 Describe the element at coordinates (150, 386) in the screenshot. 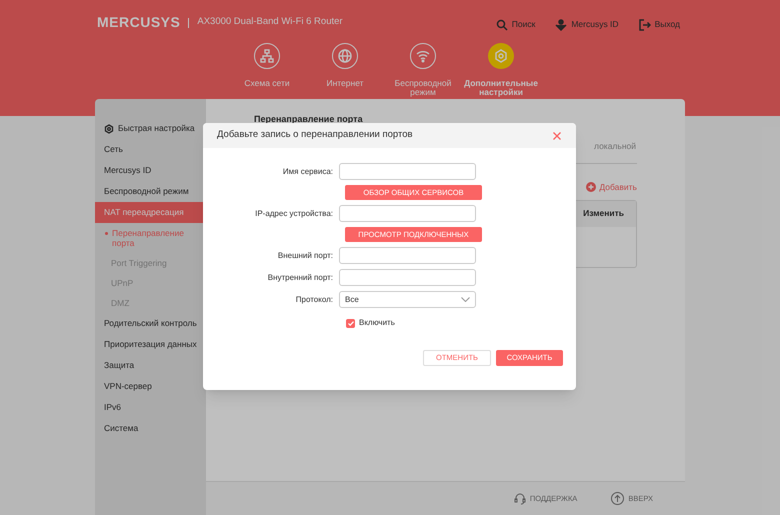

I see `sidebar-item: VPN-сервер` at that location.